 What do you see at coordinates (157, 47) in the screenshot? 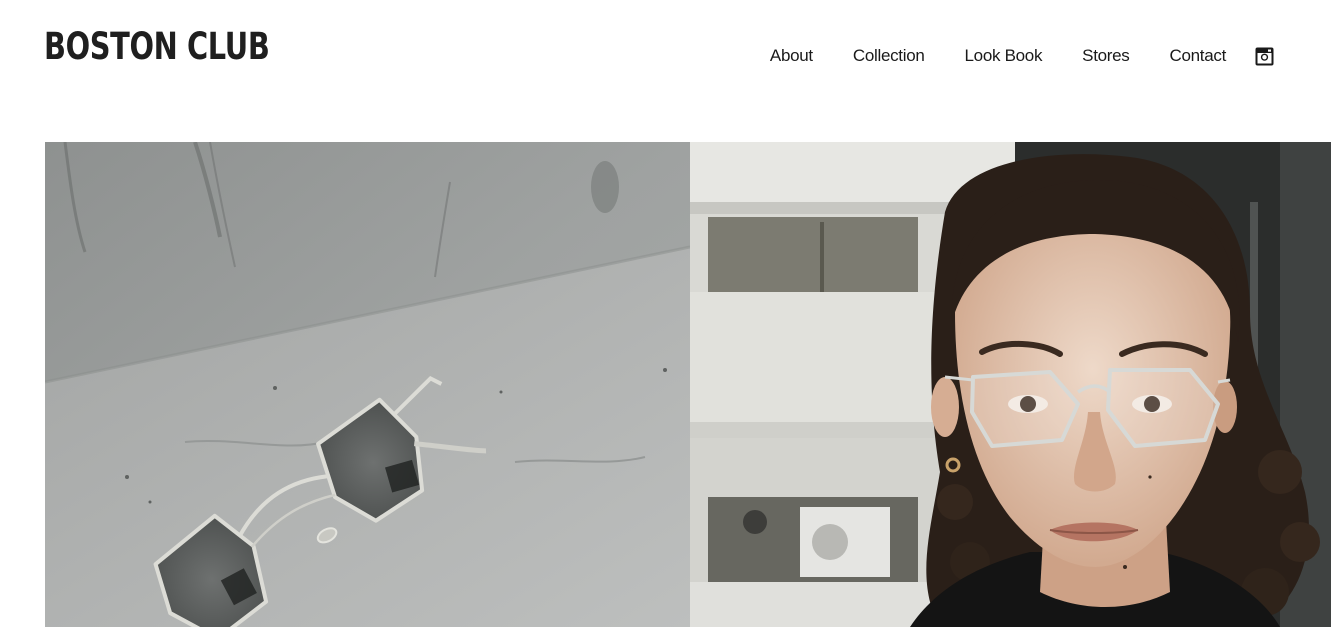
I see `brand-logo: BOSTON CLUB` at bounding box center [157, 47].